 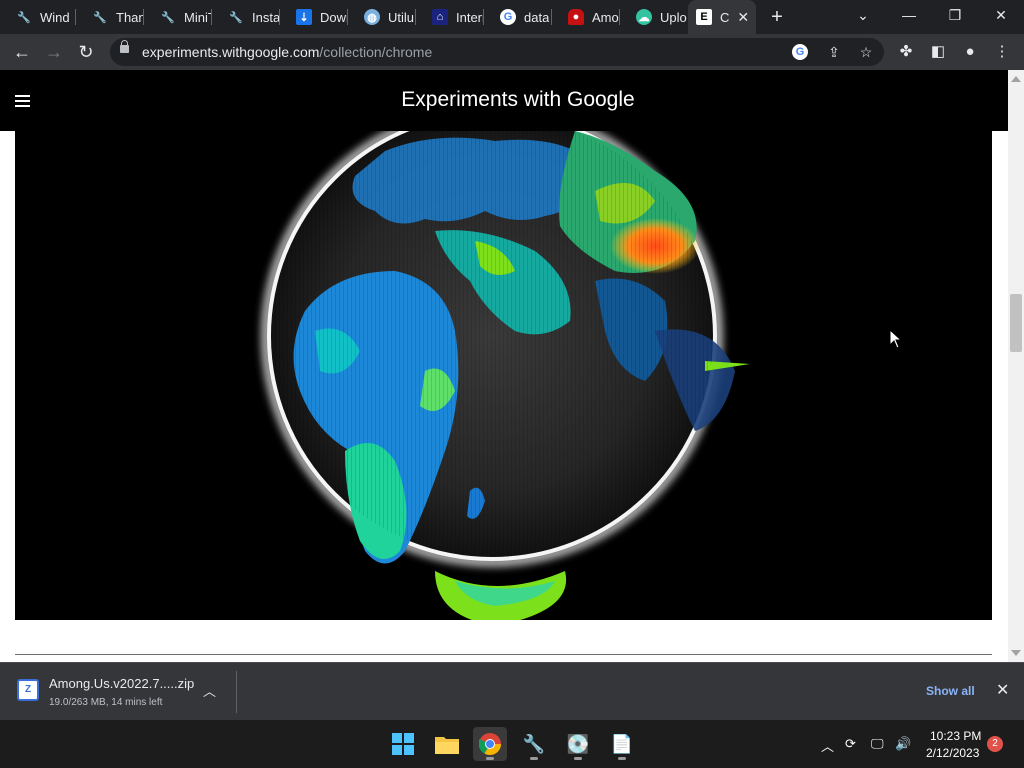 I want to click on forward-button: →, so click(x=54, y=52).